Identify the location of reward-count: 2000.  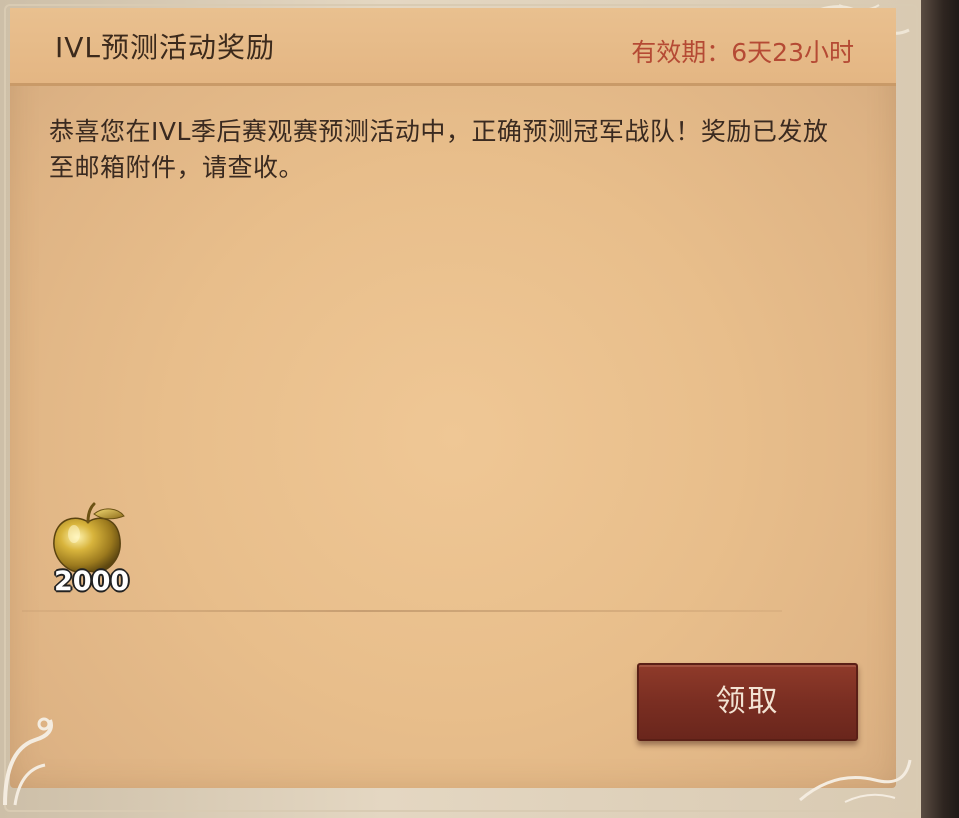
(92, 581).